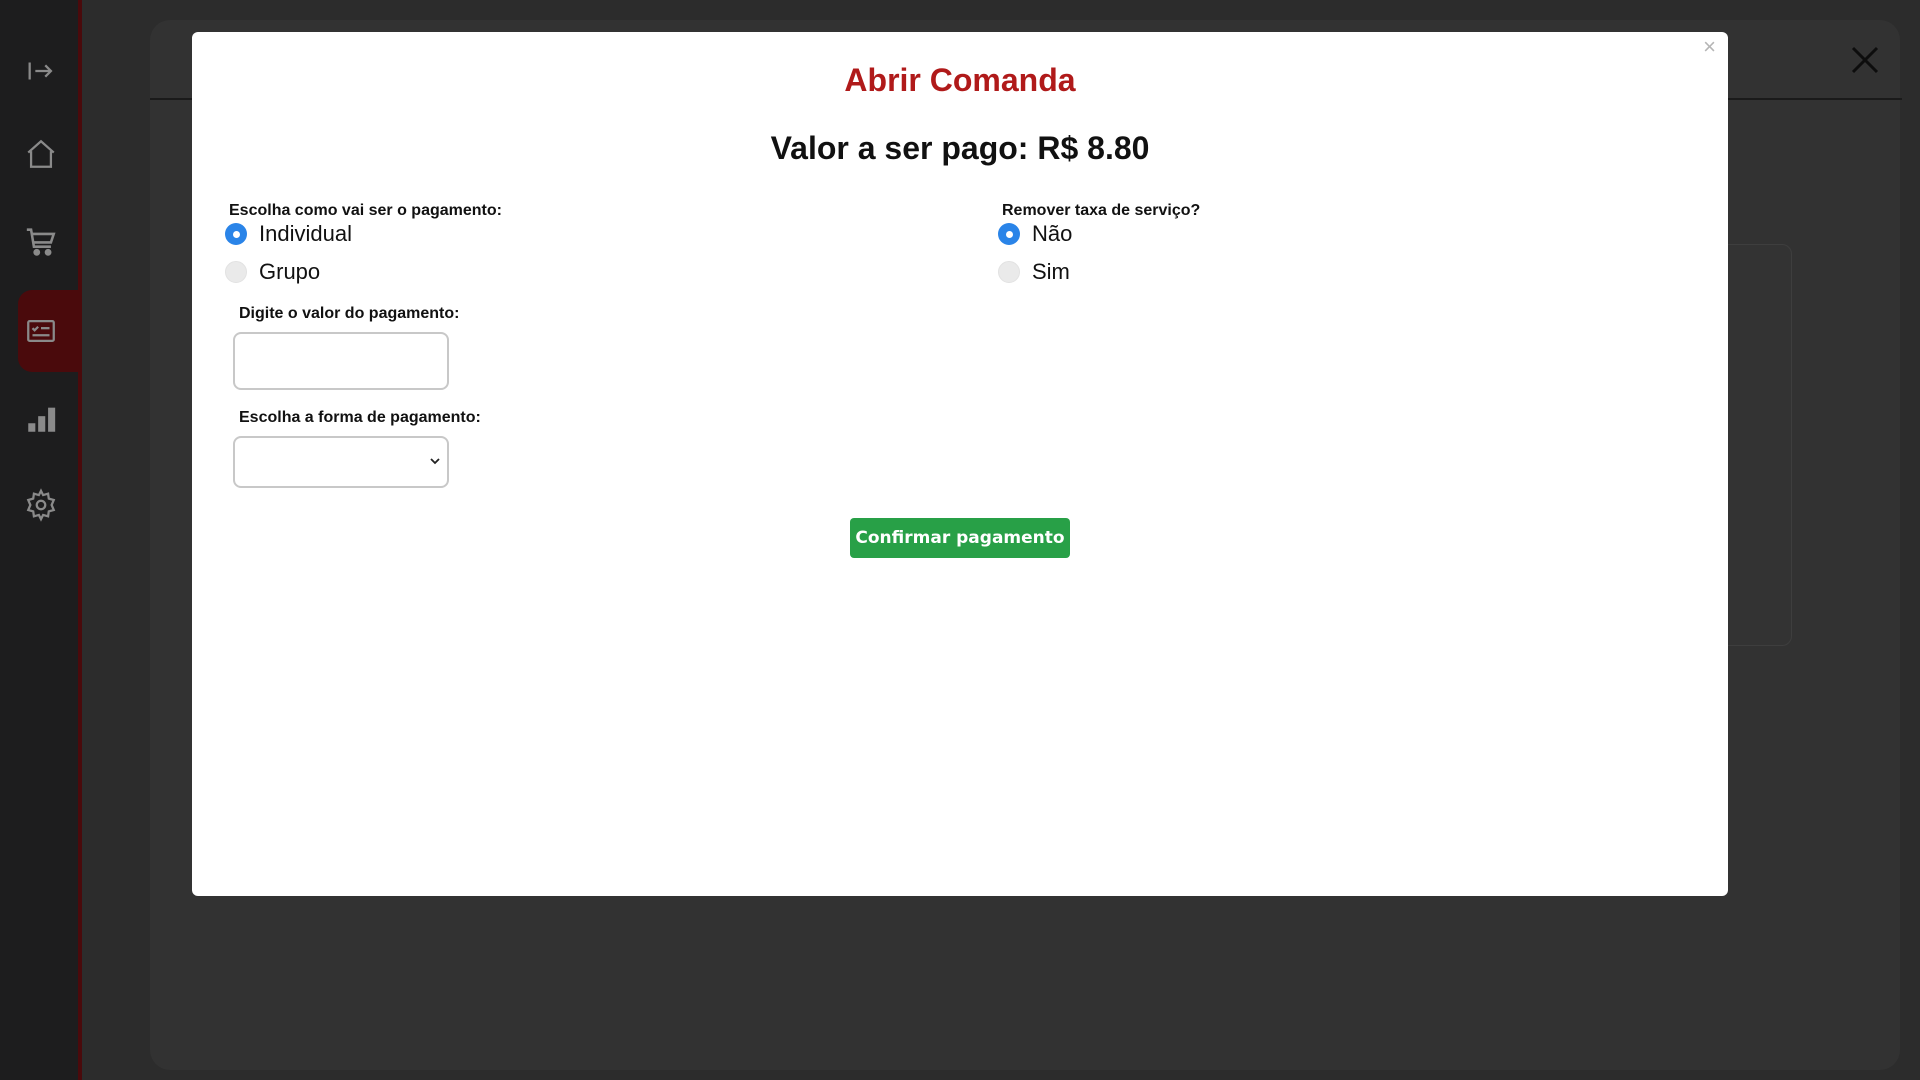 The image size is (1920, 1080). I want to click on sidebar-item-home, so click(41, 154).